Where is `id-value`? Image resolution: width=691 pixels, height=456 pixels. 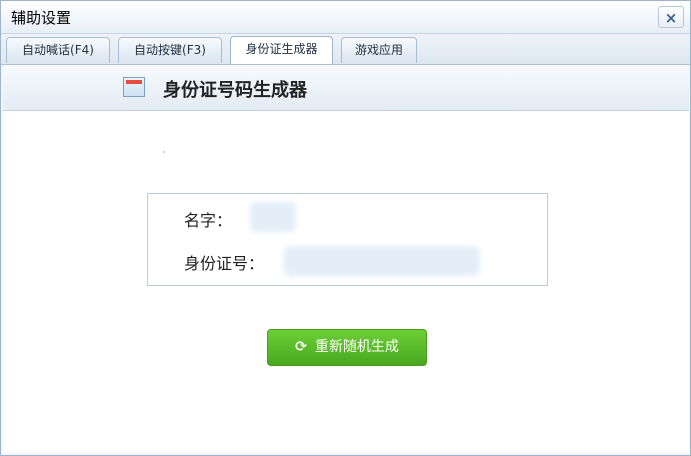 id-value is located at coordinates (382, 261).